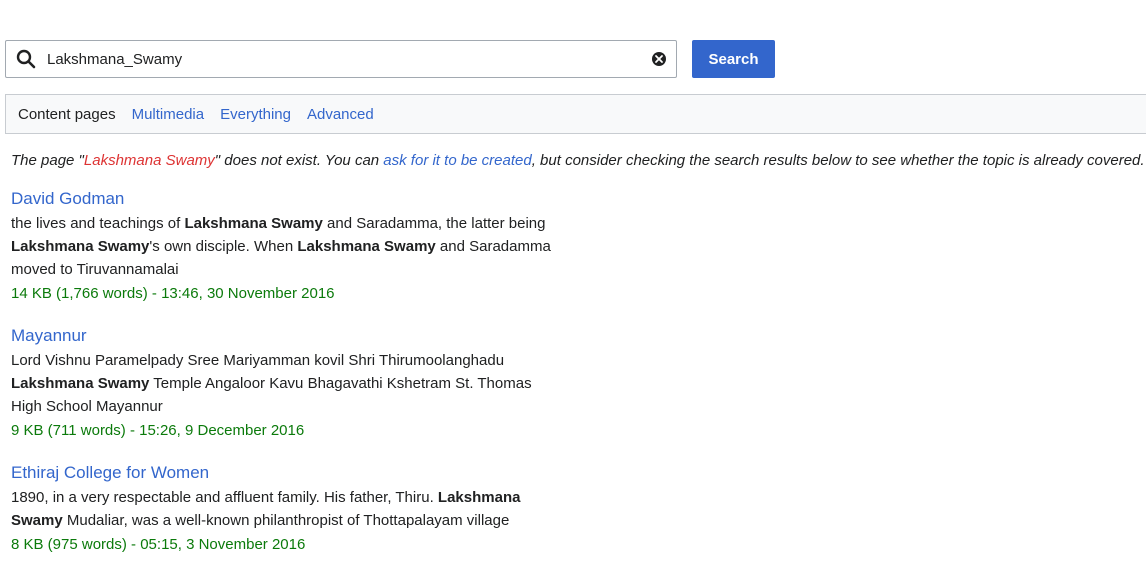 The height and width of the screenshot is (576, 1146). Describe the element at coordinates (340, 114) in the screenshot. I see `tab-advanced: Advanced` at that location.